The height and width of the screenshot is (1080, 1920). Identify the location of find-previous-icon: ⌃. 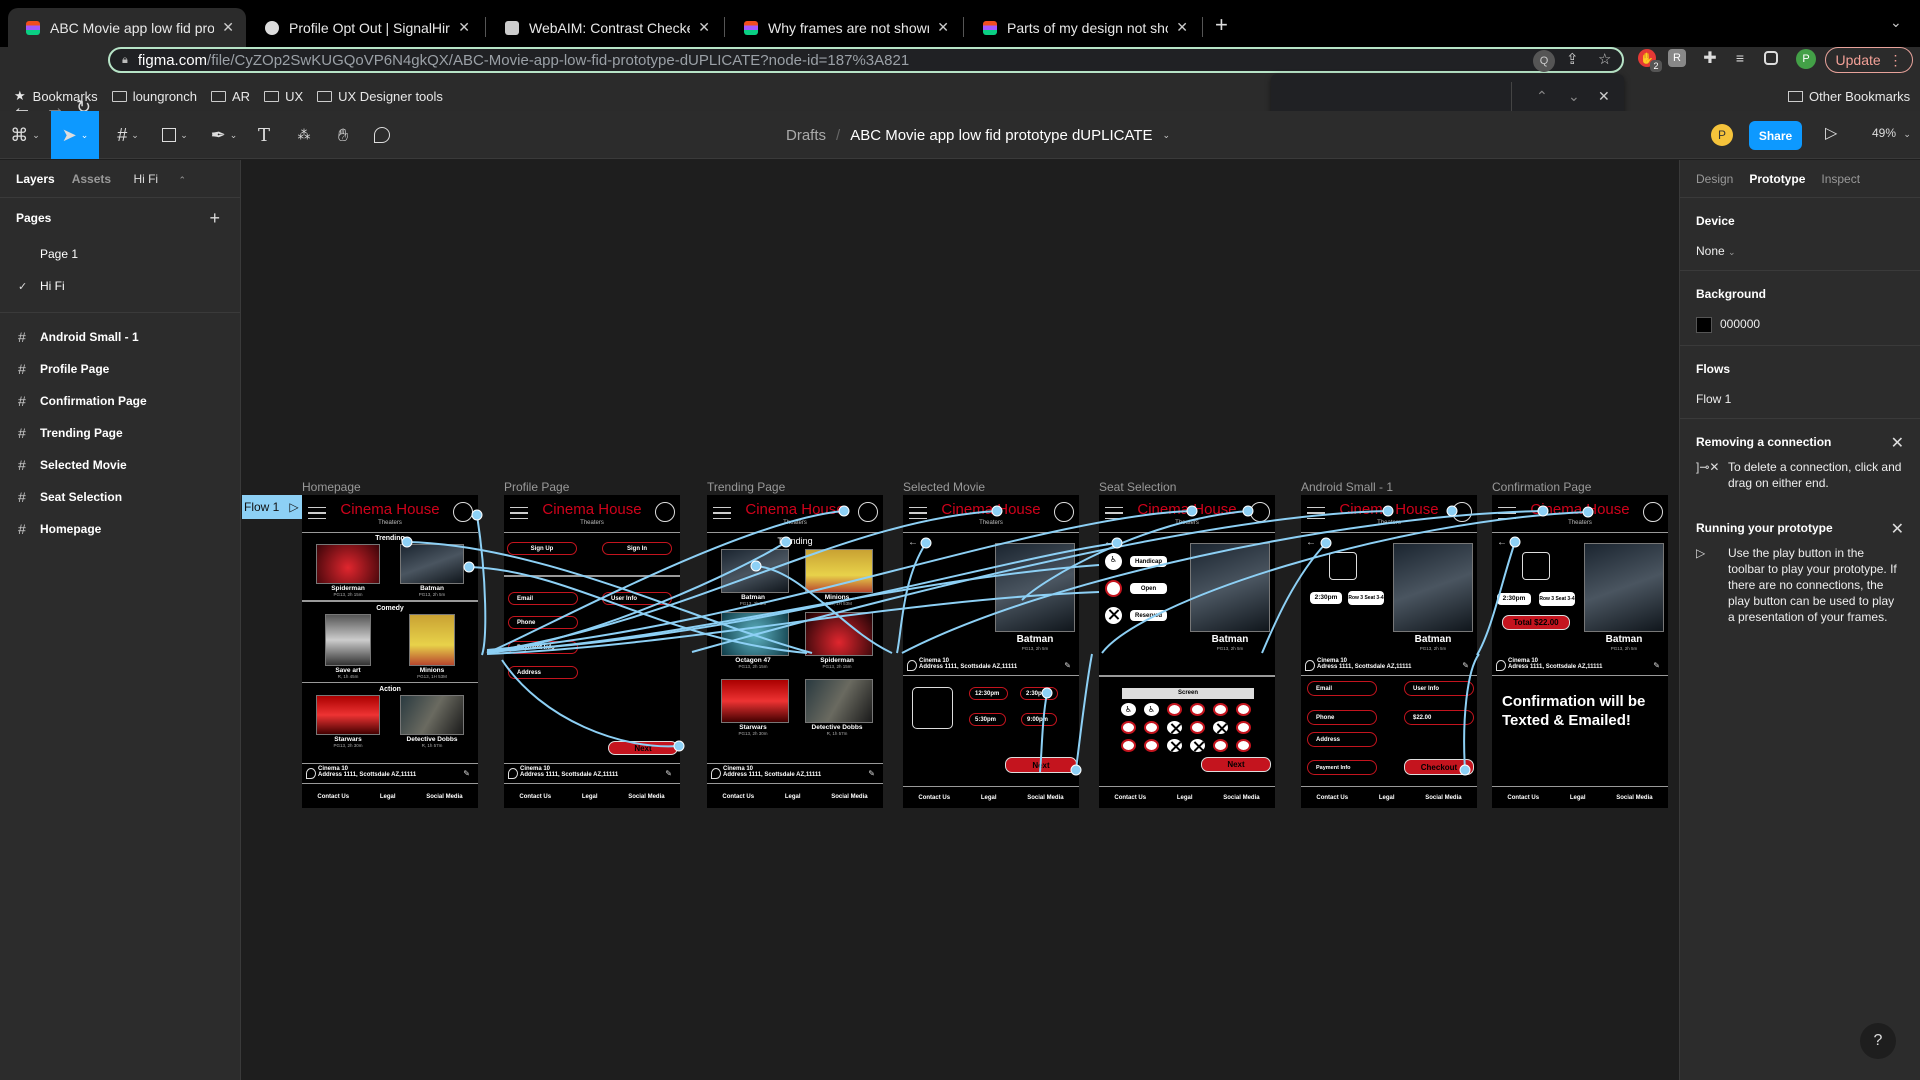
(1542, 96).